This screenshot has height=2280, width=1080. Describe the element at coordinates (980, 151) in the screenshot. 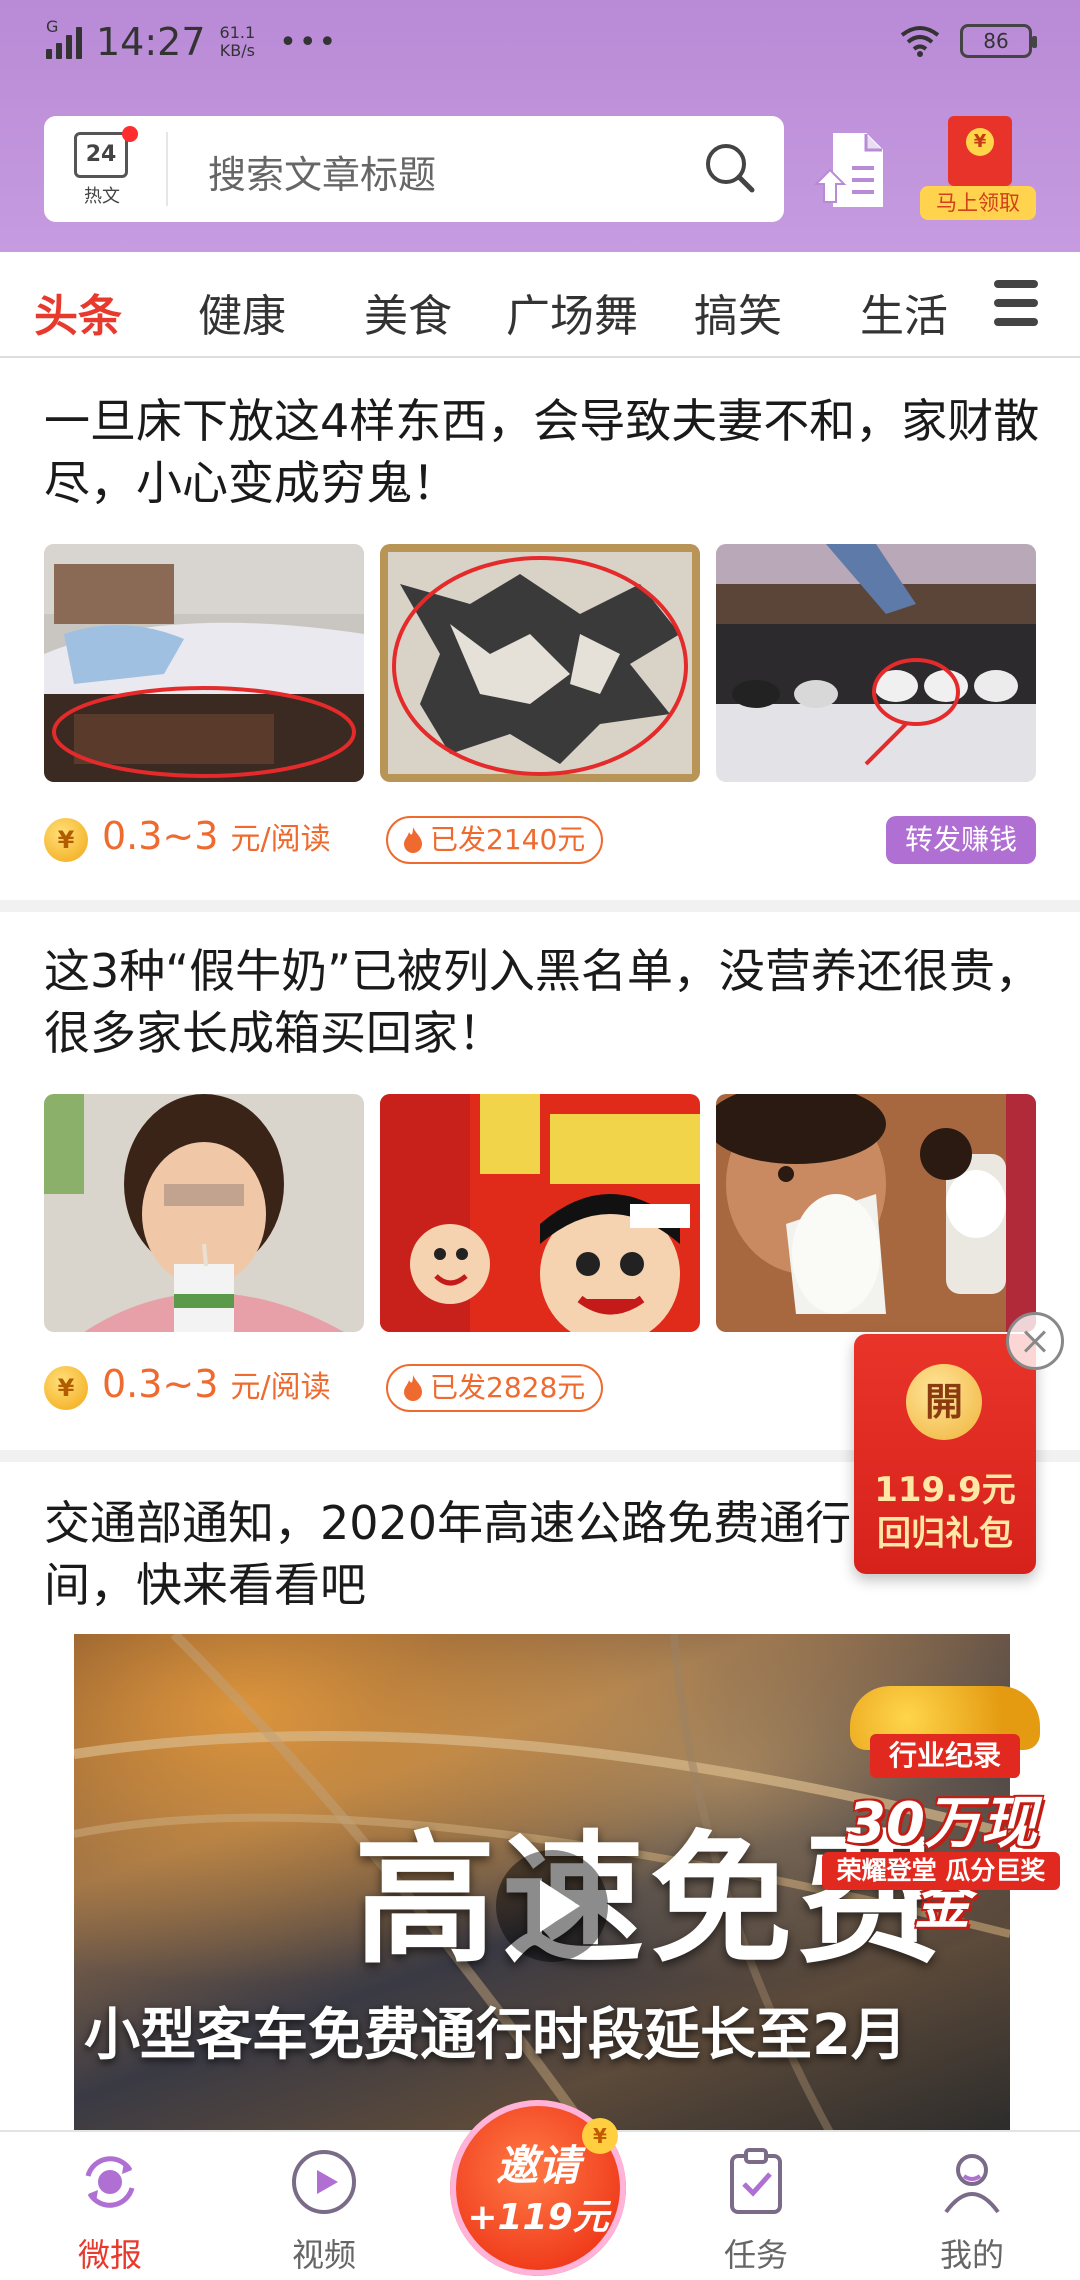

I see `red-envelope-icon: ¥` at that location.